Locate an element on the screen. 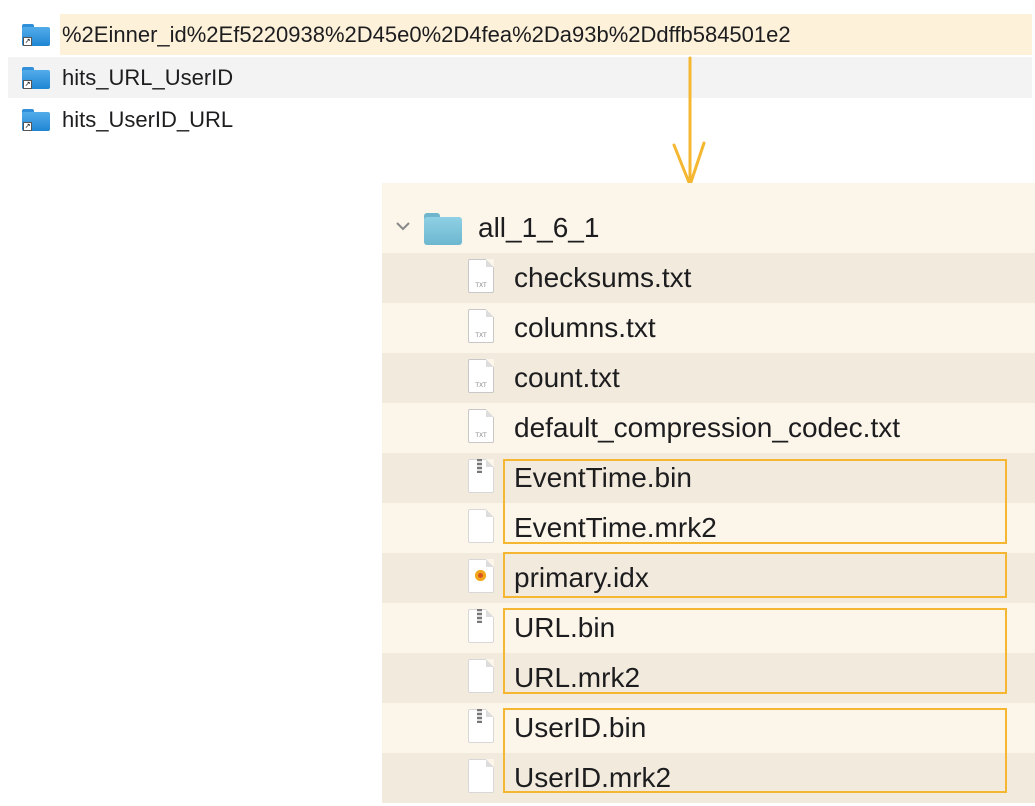  file-row-count: TXT count.txt is located at coordinates (708, 378).